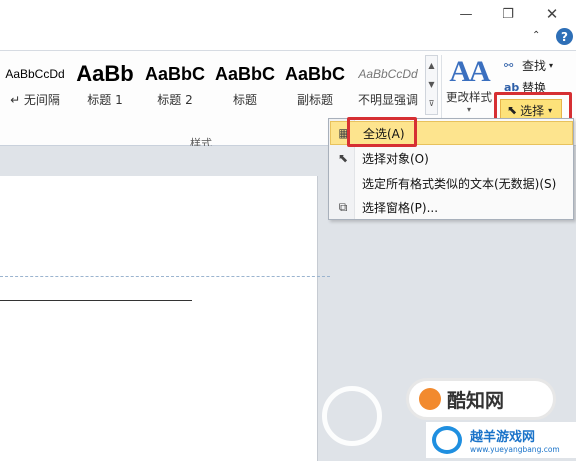 The width and height of the screenshot is (576, 461). I want to click on style-name: 副标题, so click(314, 100).